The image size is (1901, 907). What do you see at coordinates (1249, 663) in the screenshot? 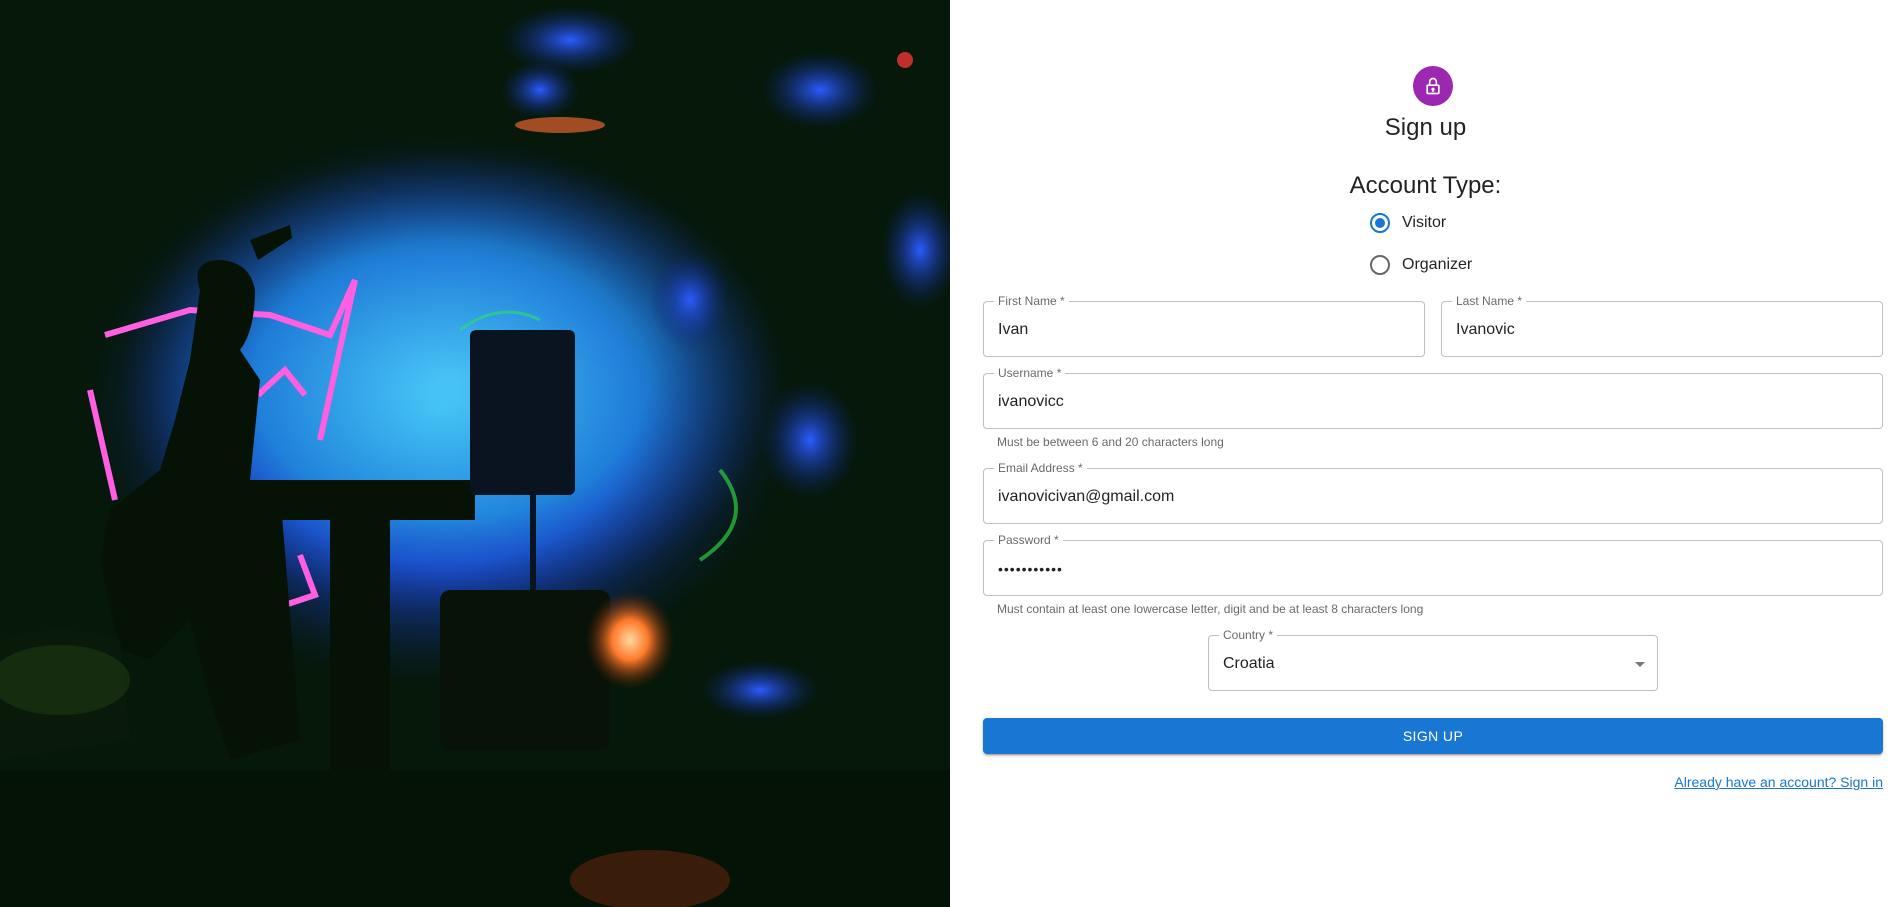
I see `country-value: Croatia` at bounding box center [1249, 663].